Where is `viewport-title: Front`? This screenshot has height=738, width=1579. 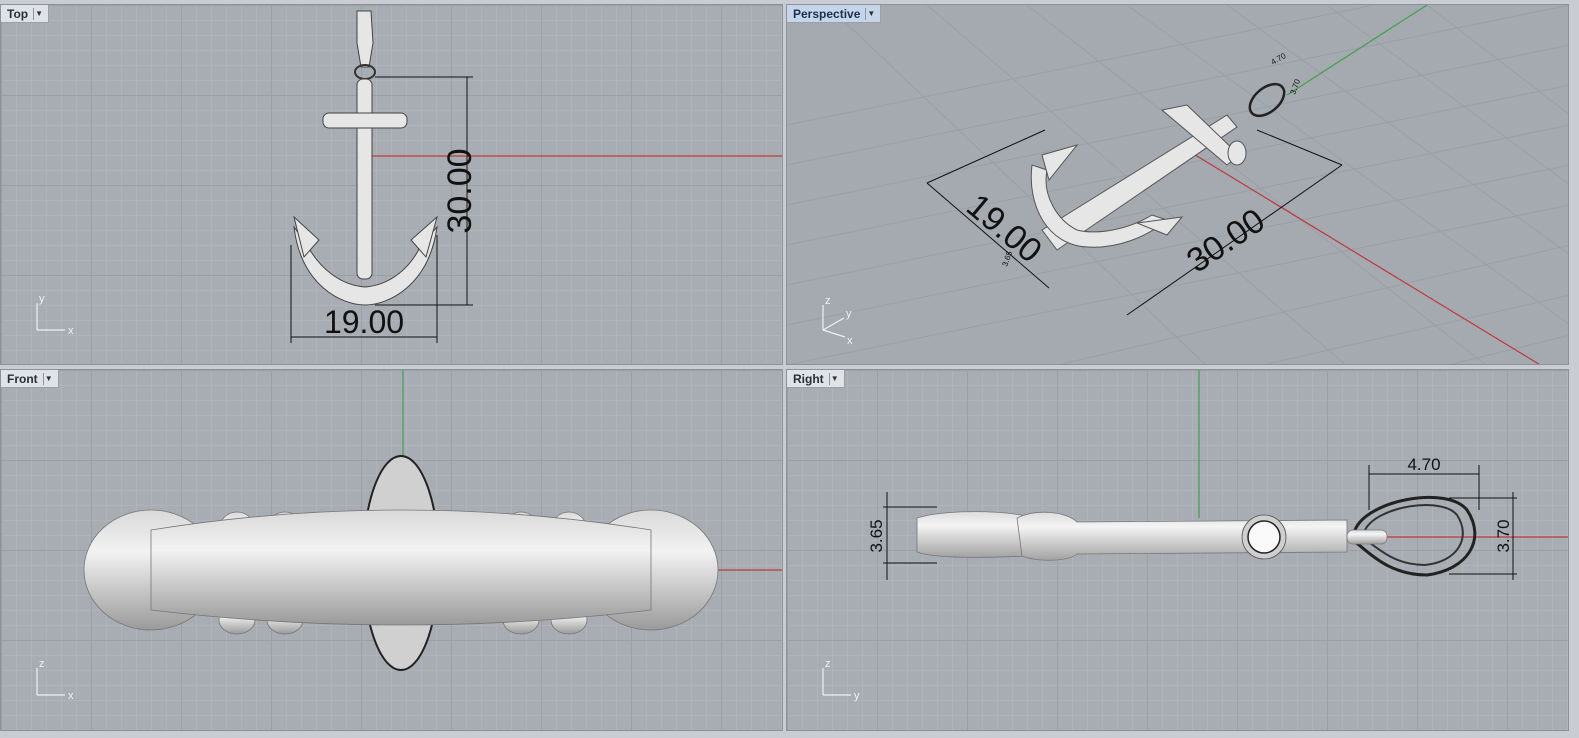
viewport-title: Front is located at coordinates (22, 378).